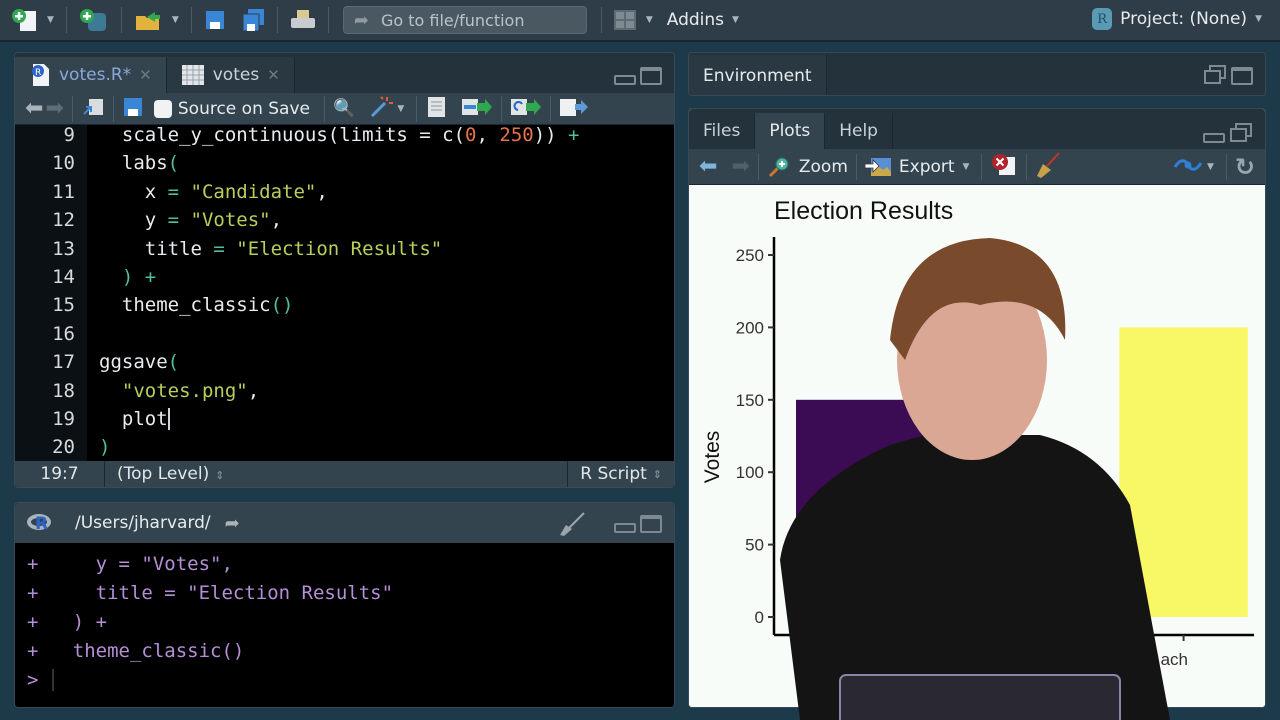  I want to click on source-script-icon, so click(574, 109).